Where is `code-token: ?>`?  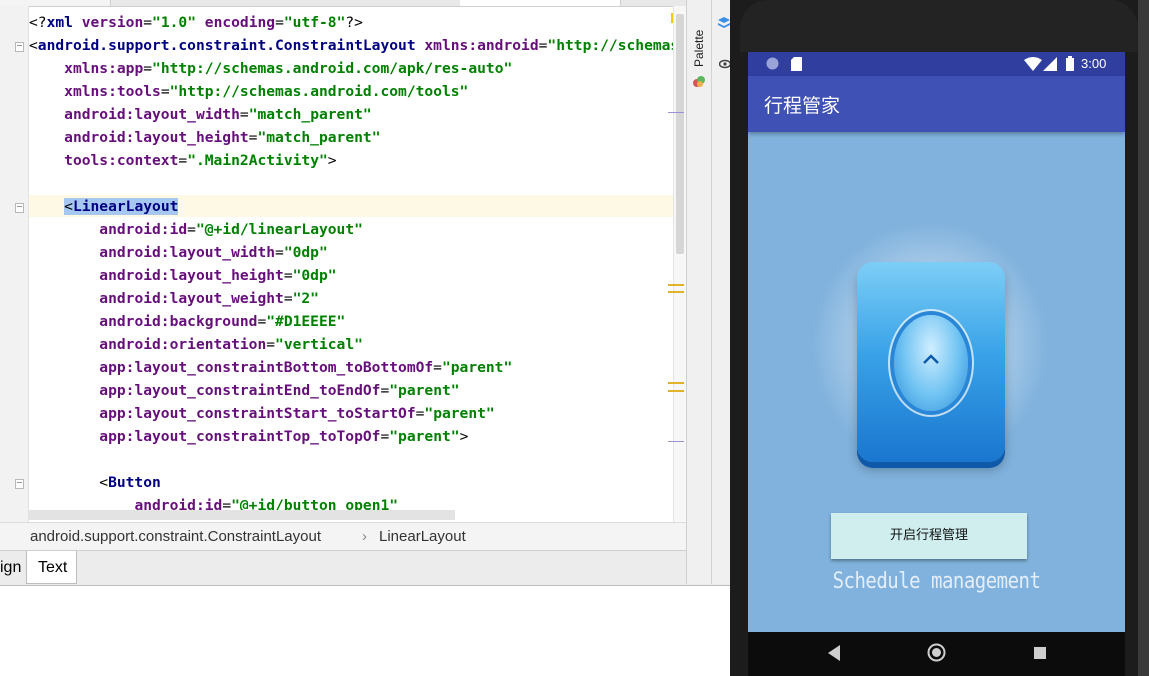
code-token: ?> is located at coordinates (354, 22).